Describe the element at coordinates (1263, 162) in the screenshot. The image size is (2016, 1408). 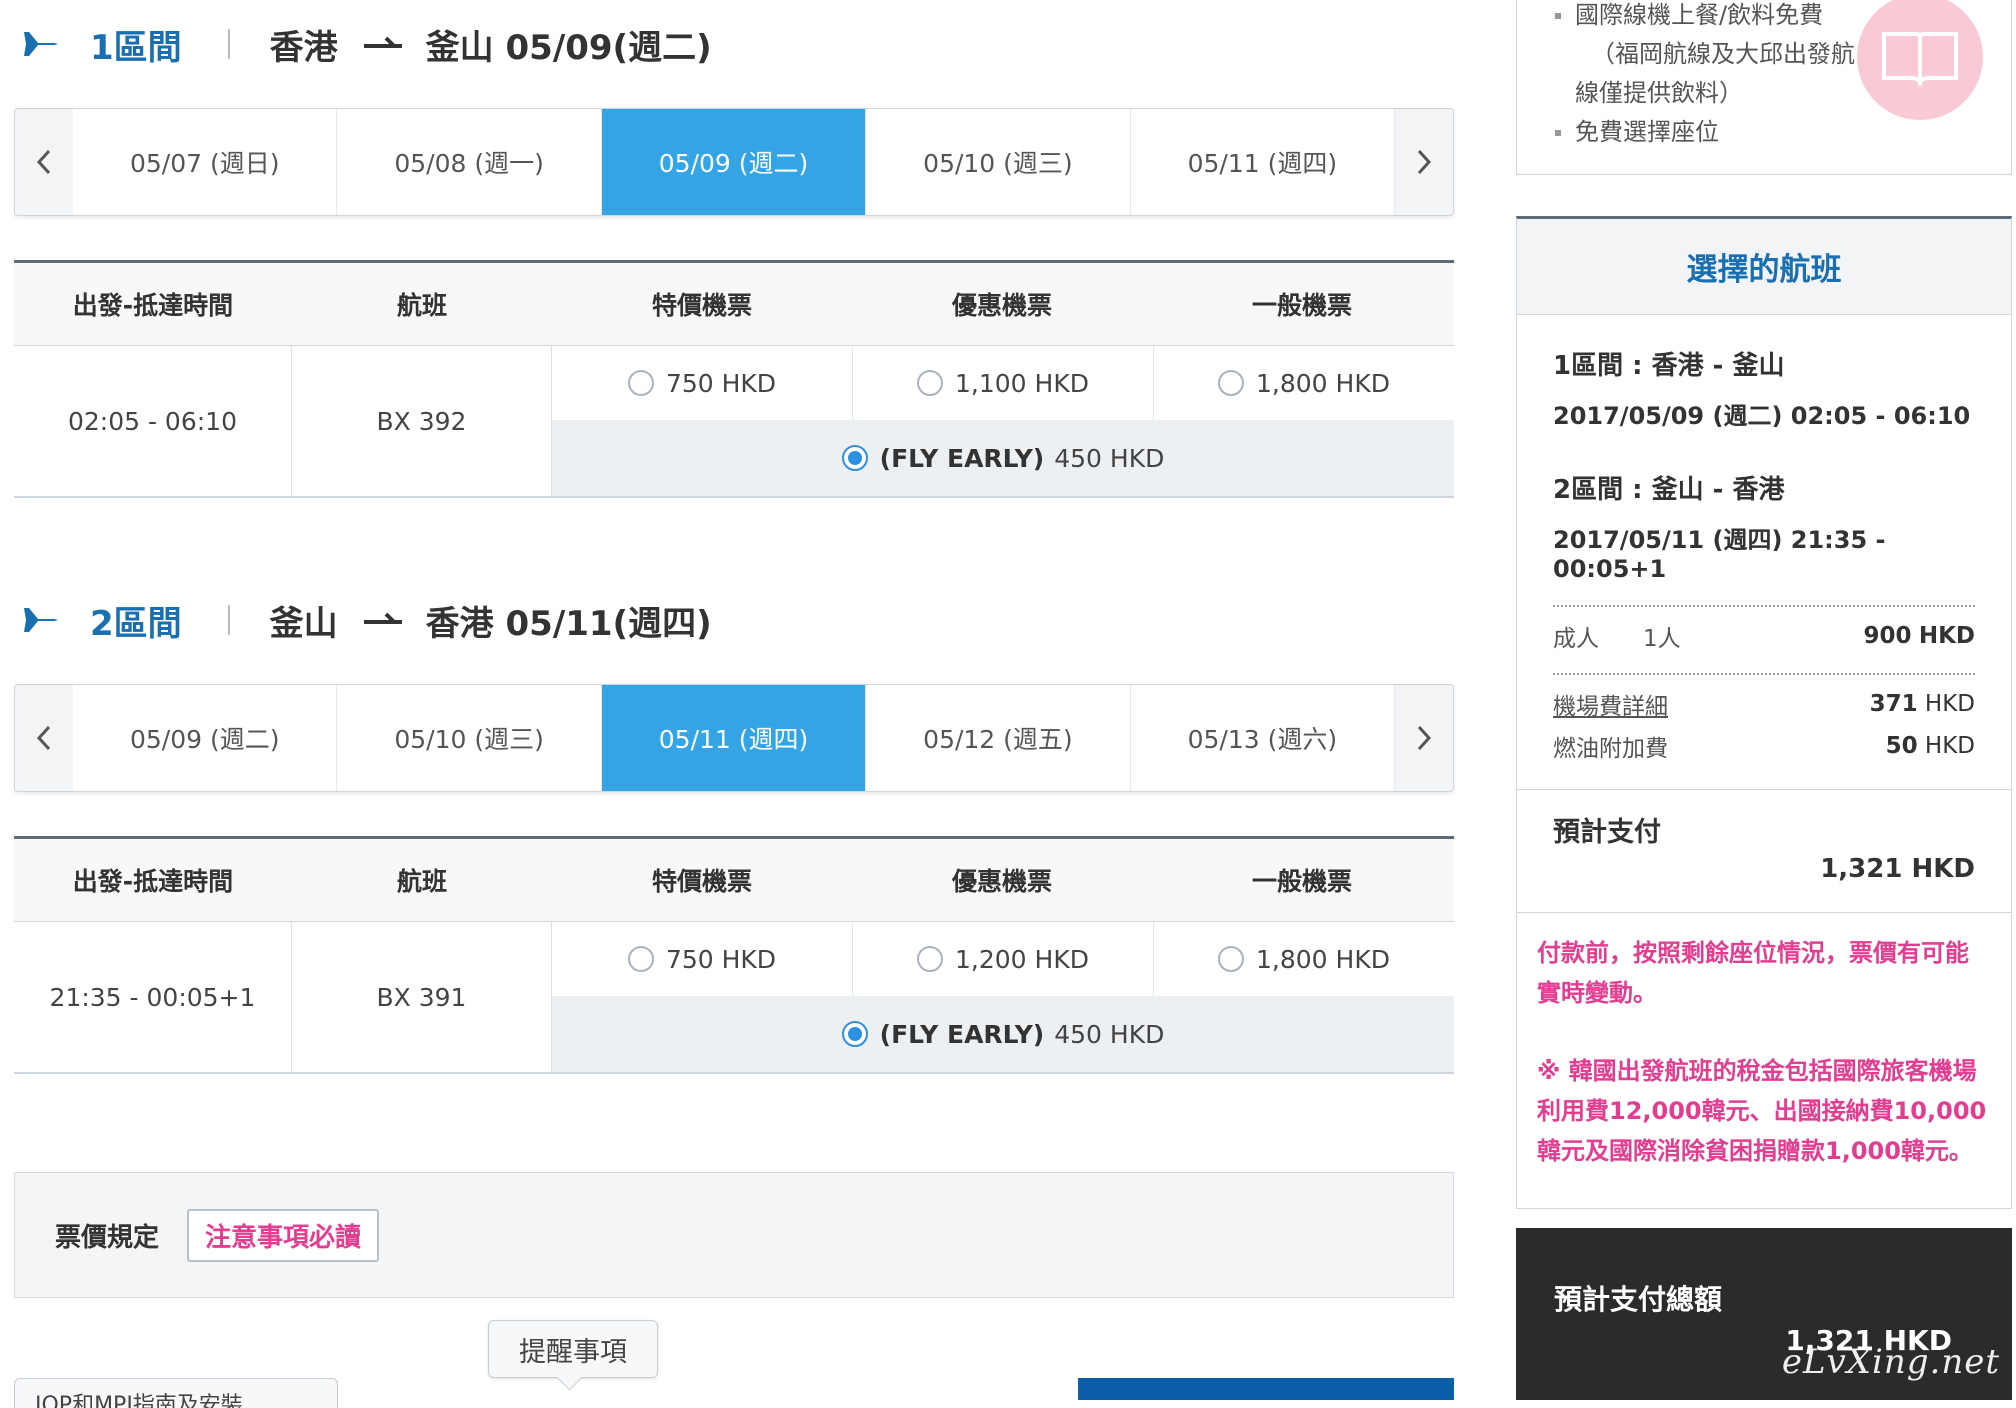
I see `date-tab: 05/11 (週四)` at that location.